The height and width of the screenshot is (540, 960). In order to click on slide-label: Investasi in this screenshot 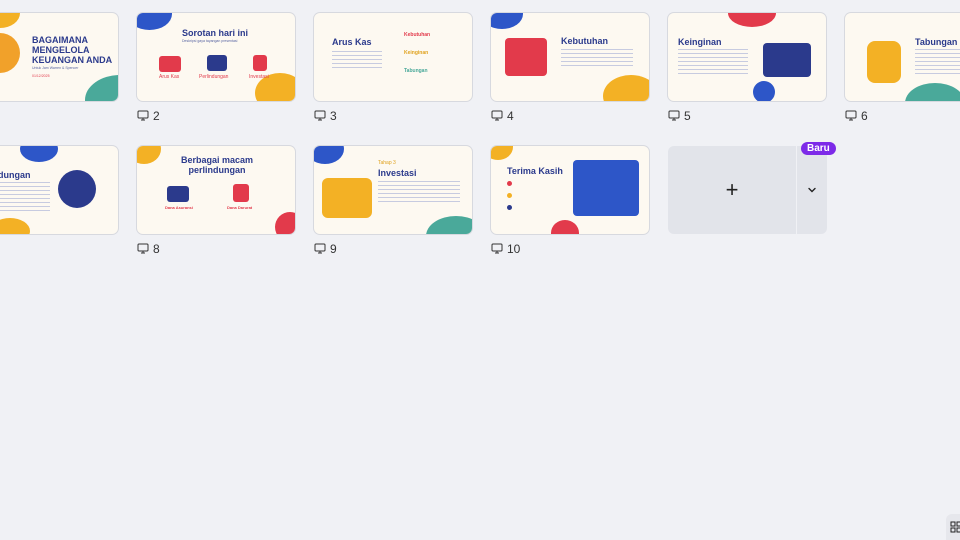, I will do `click(259, 77)`.